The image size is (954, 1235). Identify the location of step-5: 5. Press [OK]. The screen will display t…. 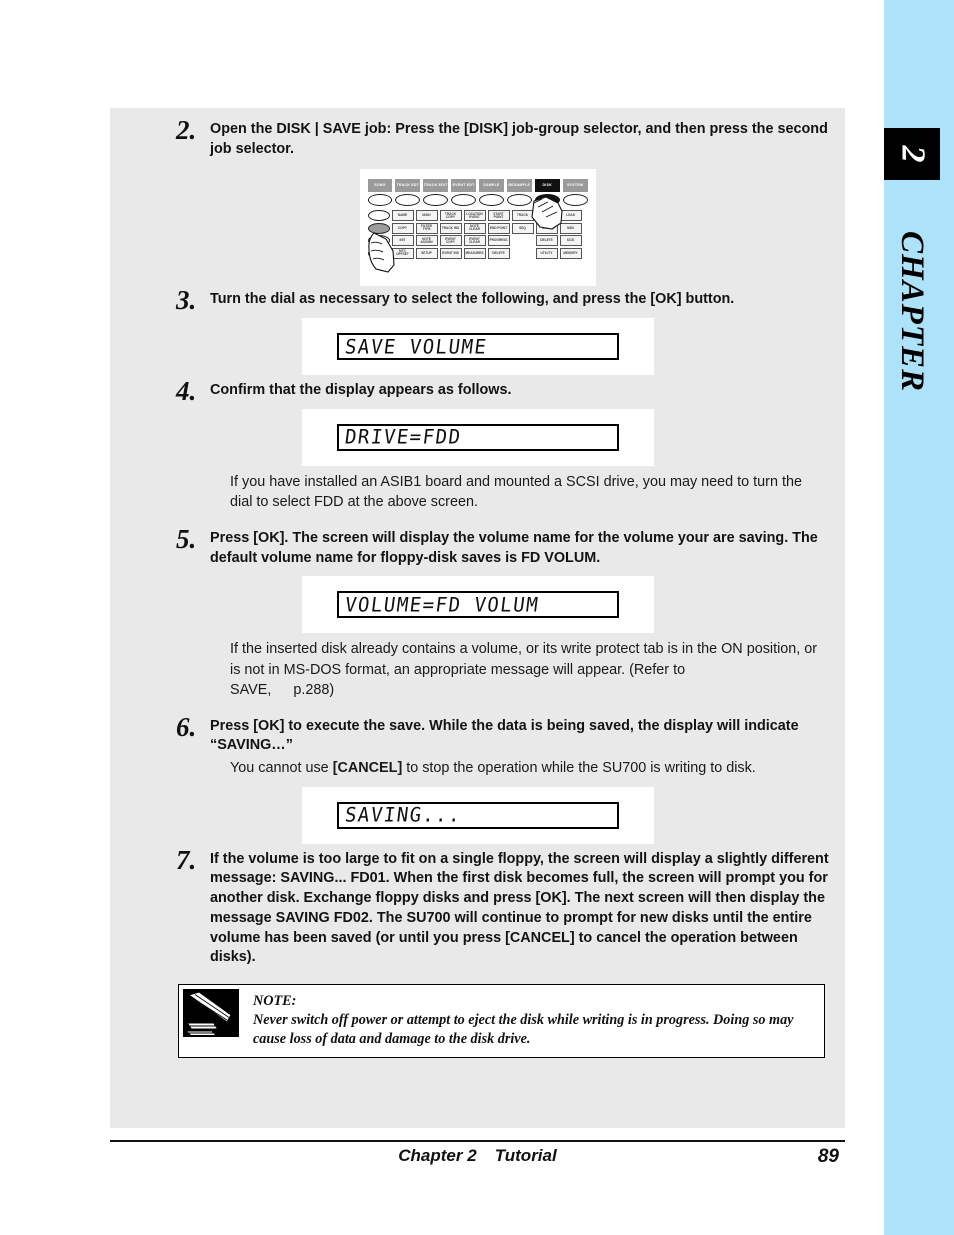
(477, 546).